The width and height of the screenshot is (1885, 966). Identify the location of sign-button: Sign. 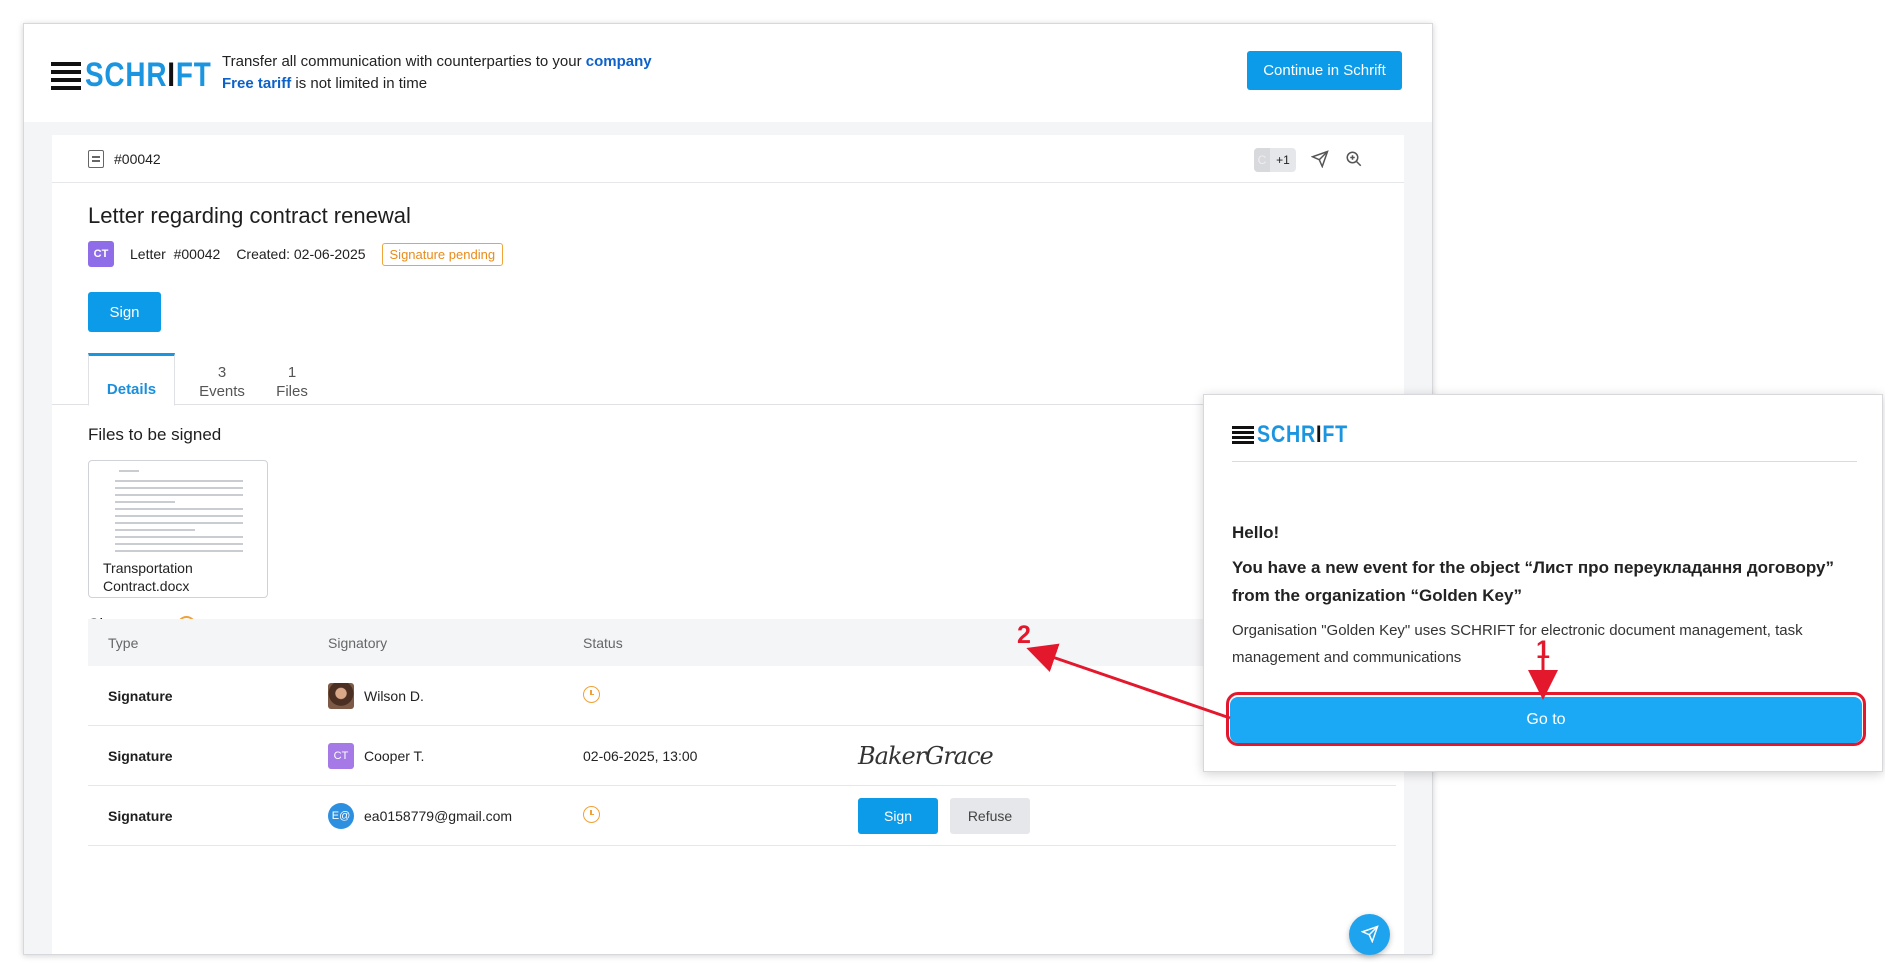
(124, 312).